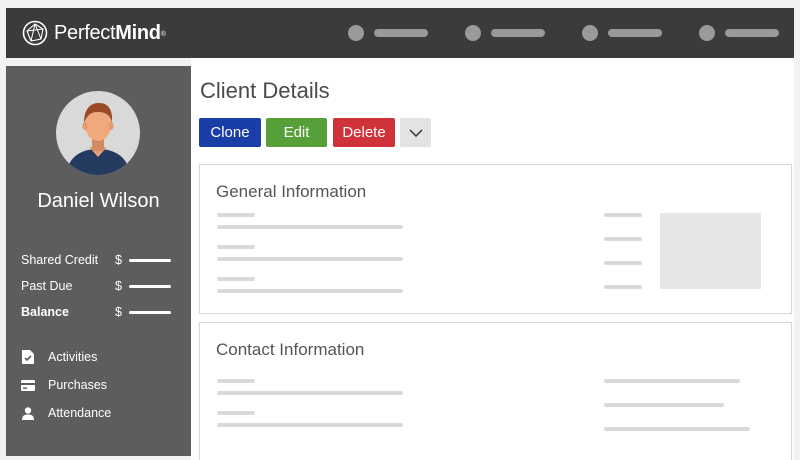  I want to click on perfectmind-logo-icon, so click(35, 33).